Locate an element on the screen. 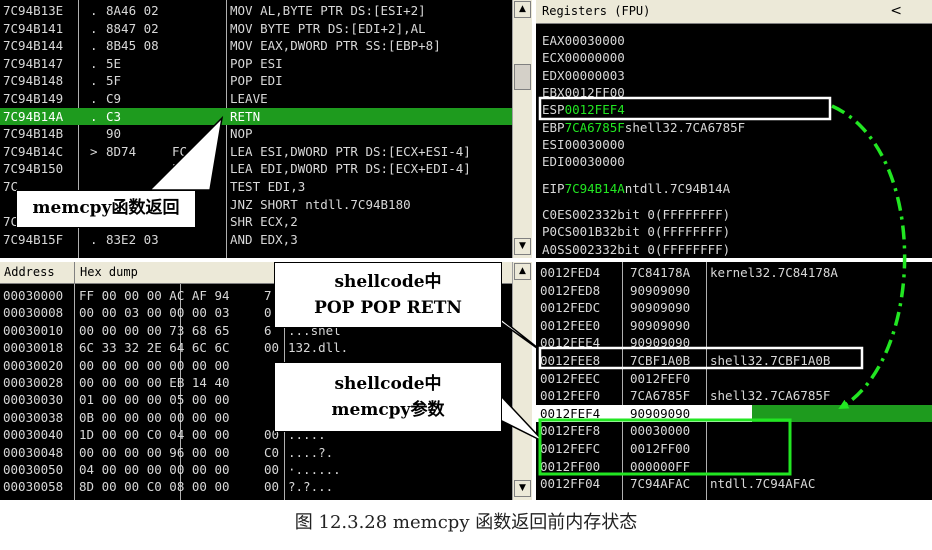 This screenshot has height=550, width=932. stack-row: 0012FEE8 7CBF1A0B shell32.7CBF1A0B is located at coordinates (734, 360).